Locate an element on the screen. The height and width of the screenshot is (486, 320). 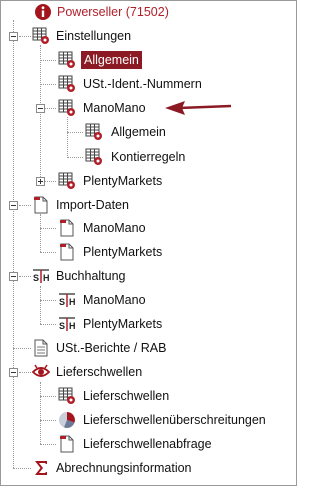
tree-item-ust-berichte: USt.-Berichte / RAB is located at coordinates (100, 348).